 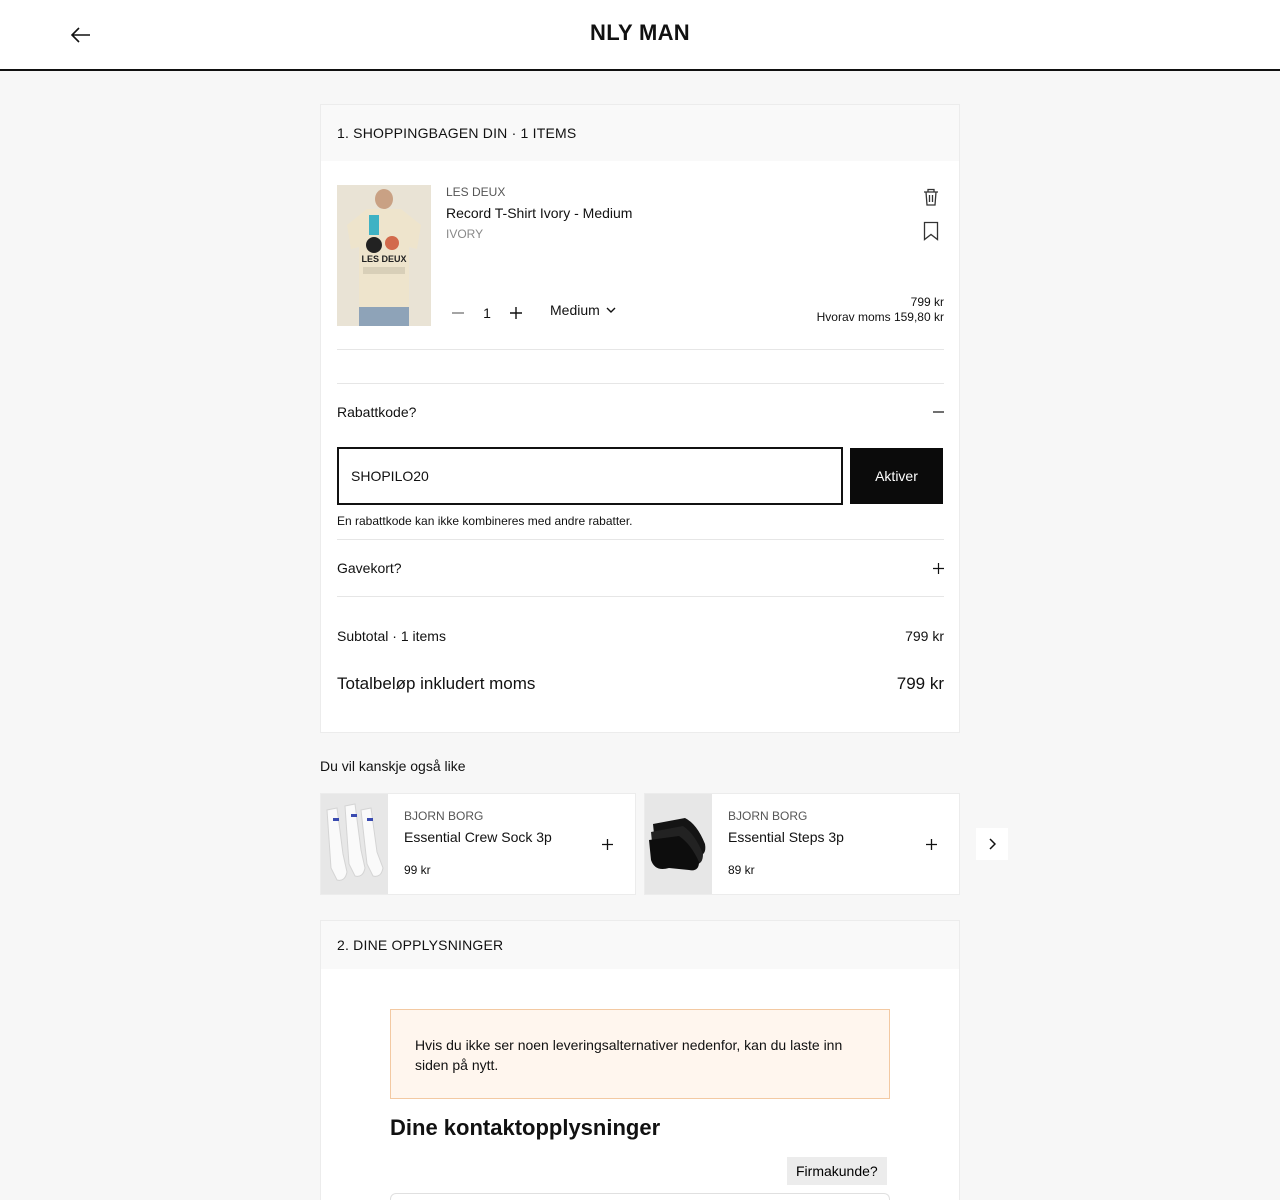 I want to click on top-header: NLY MAN, so click(x=640, y=35).